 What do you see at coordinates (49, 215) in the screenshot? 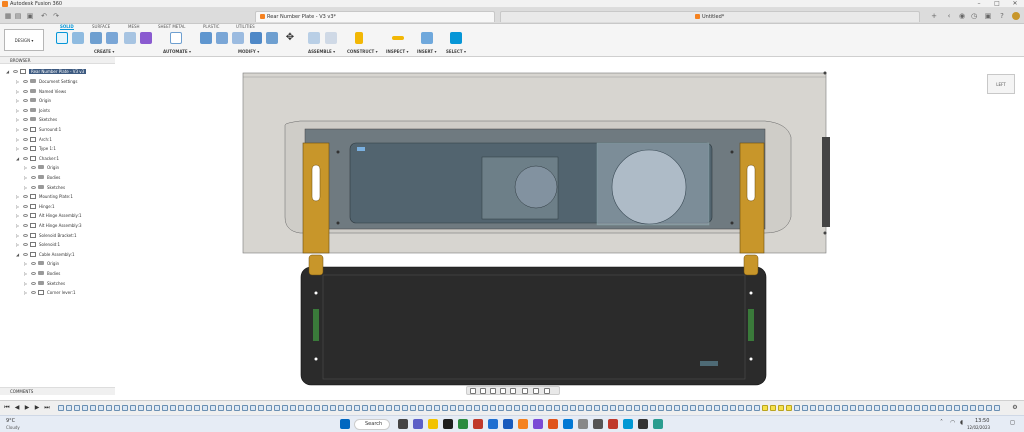
I see `browser-item: ▷ Alt Hinge Assembly:1` at bounding box center [49, 215].